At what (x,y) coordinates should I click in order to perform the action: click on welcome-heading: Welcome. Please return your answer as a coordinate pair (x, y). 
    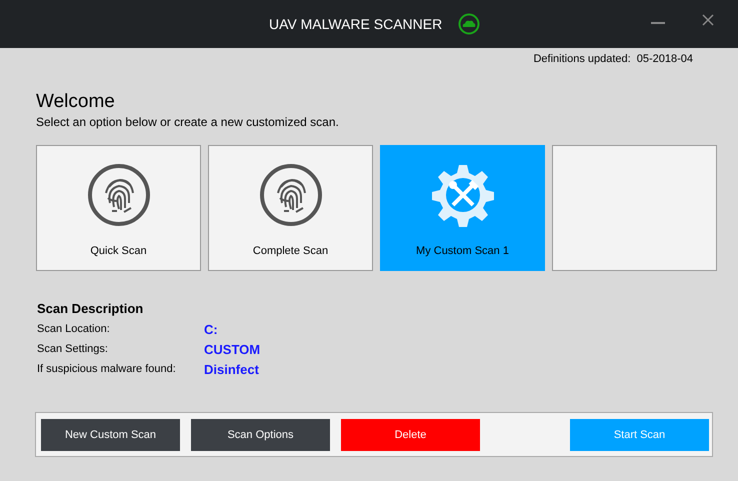
    Looking at the image, I should click on (76, 102).